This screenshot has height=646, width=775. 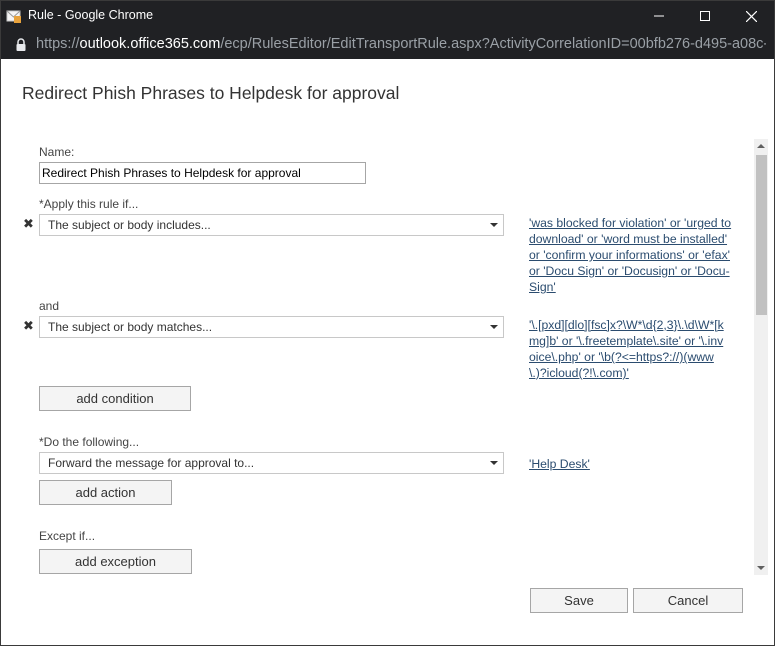 What do you see at coordinates (49, 306) in the screenshot?
I see `and-label: and` at bounding box center [49, 306].